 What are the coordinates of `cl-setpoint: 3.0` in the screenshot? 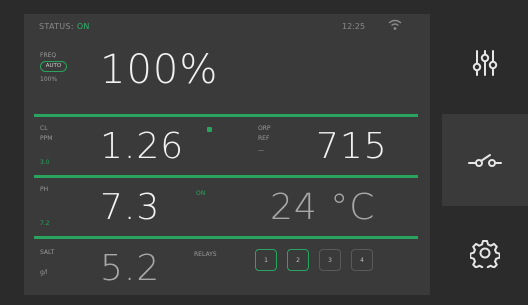 It's located at (45, 162).